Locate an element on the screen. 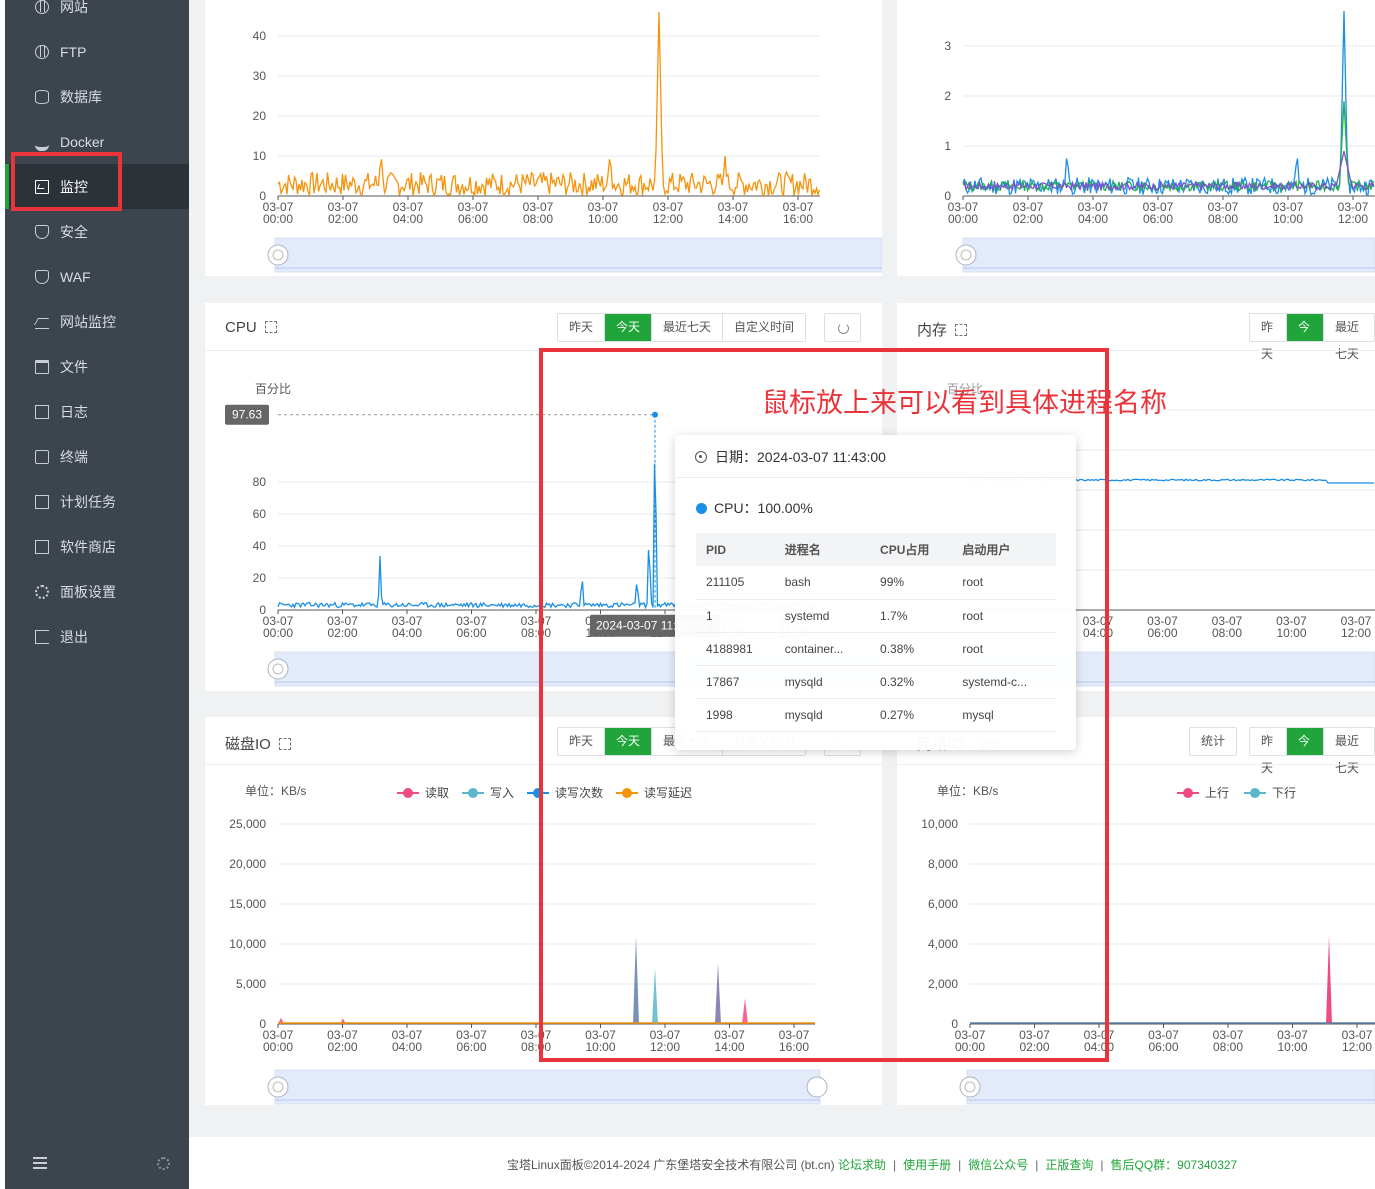 The image size is (1375, 1189). y-tick-label: 5,000 is located at coordinates (251, 984).